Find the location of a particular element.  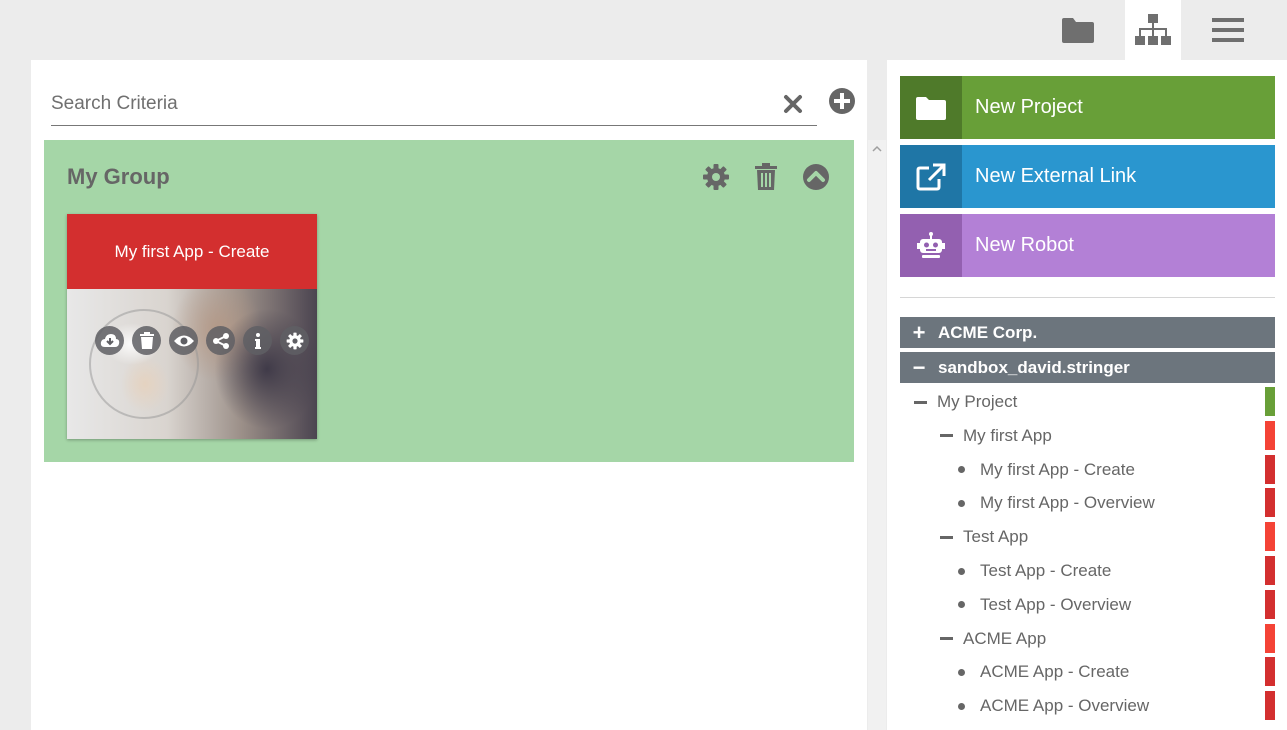

new-robot-icon-box is located at coordinates (931, 245).